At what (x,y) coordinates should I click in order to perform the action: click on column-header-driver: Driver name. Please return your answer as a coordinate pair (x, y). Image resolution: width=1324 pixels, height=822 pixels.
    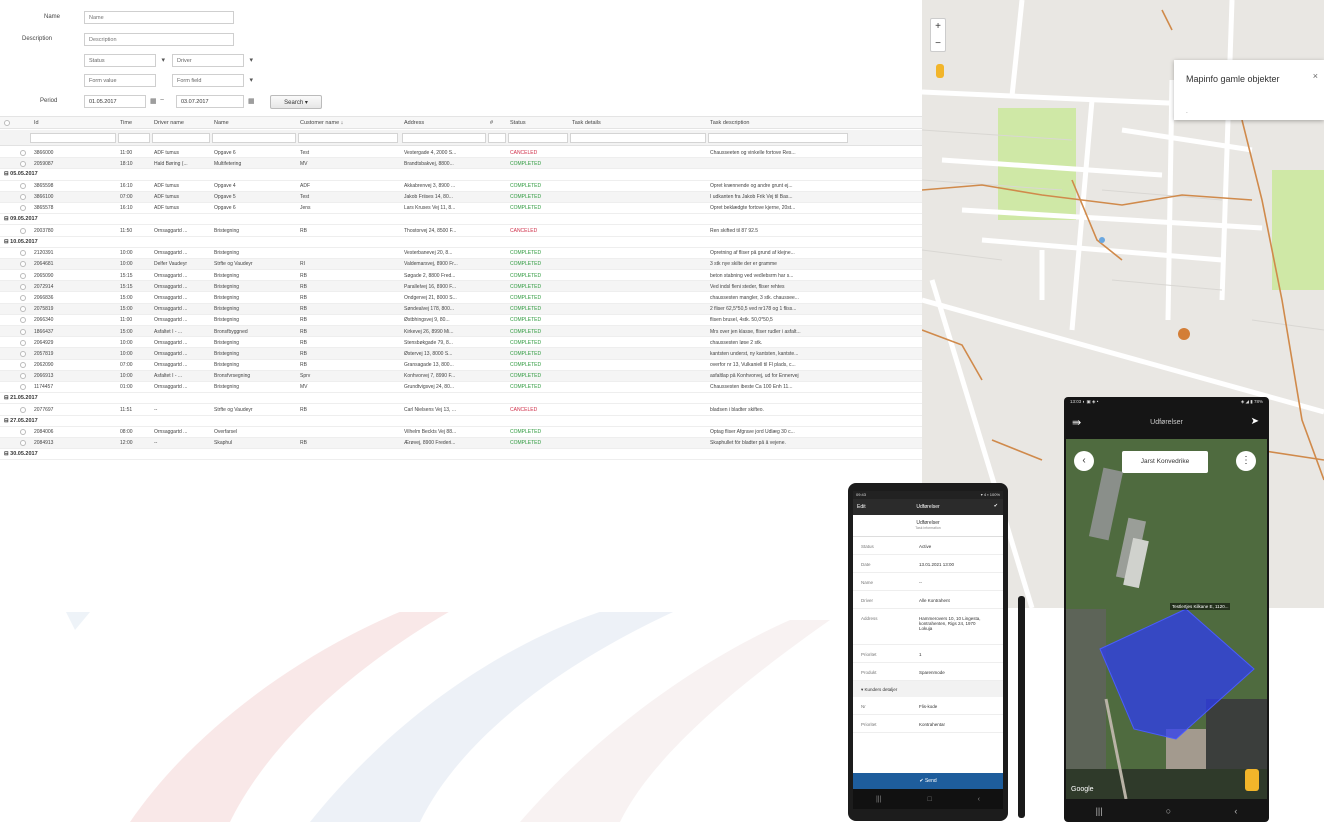
    Looking at the image, I should click on (169, 123).